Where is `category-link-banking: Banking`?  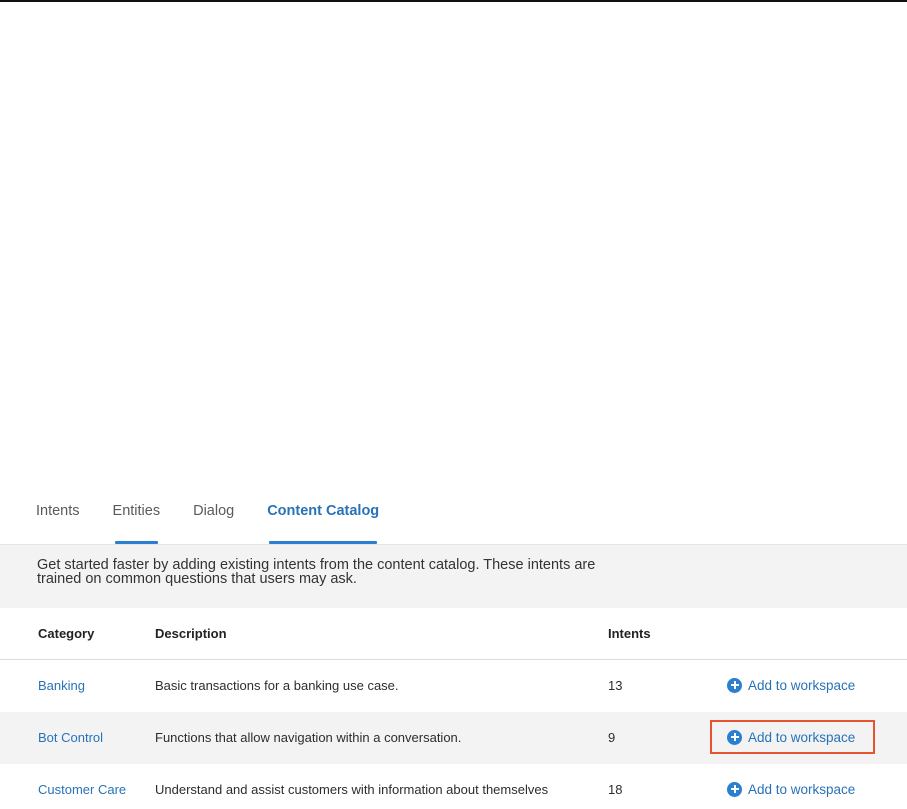
category-link-banking: Banking is located at coordinates (61, 685).